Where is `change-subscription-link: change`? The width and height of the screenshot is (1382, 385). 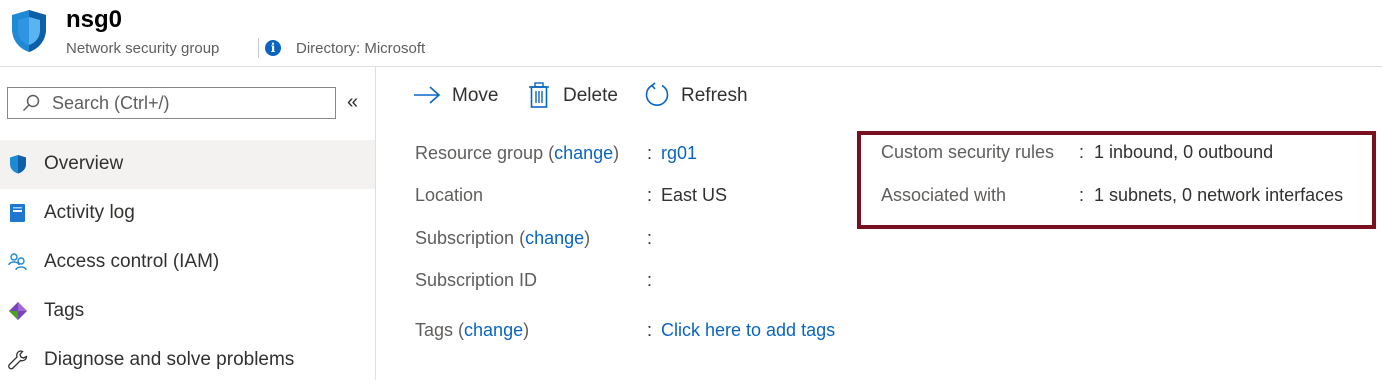
change-subscription-link: change is located at coordinates (554, 238).